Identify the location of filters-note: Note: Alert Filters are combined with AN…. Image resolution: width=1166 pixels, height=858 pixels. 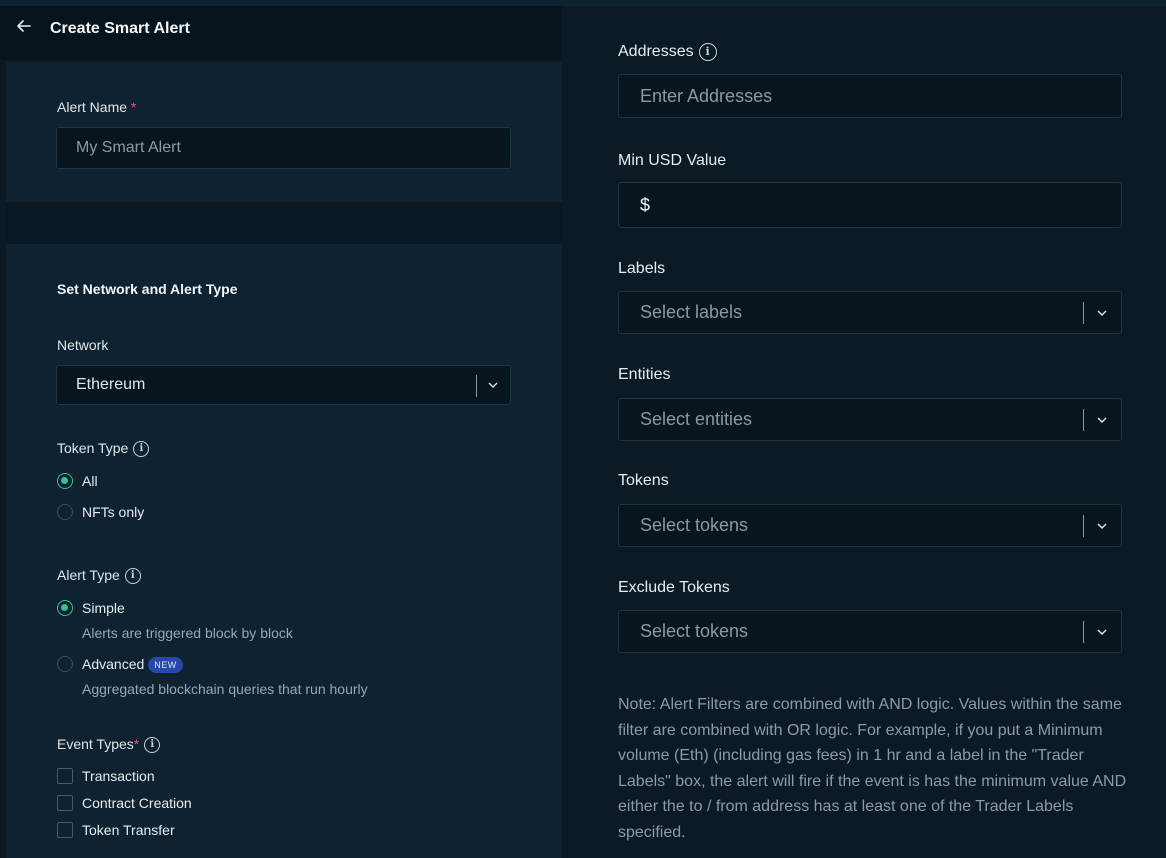
(872, 768).